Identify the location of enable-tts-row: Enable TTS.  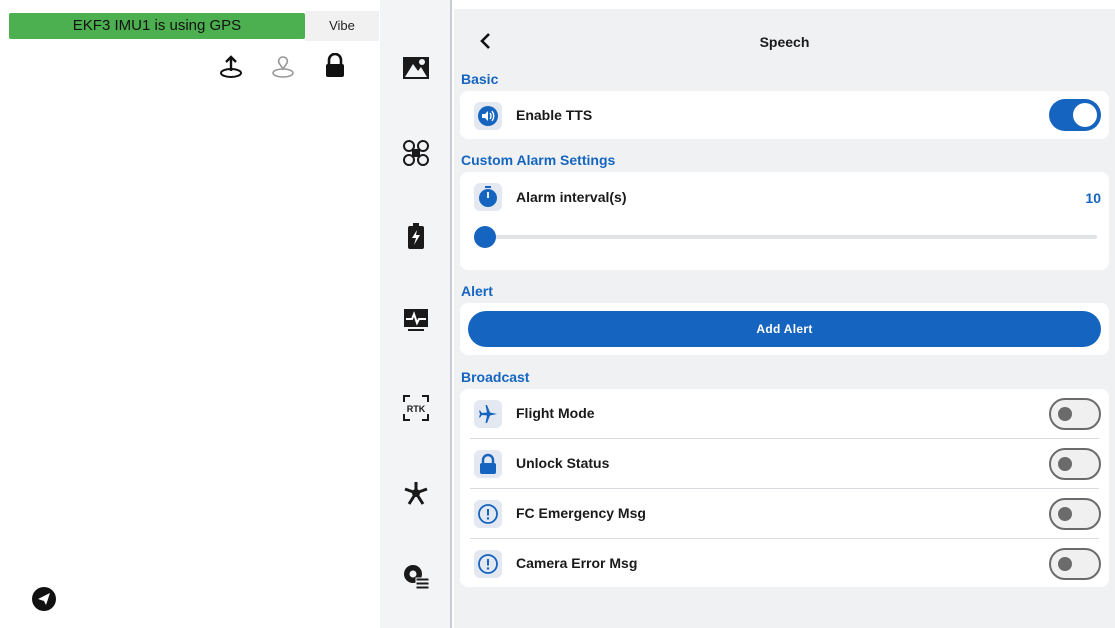
(784, 115).